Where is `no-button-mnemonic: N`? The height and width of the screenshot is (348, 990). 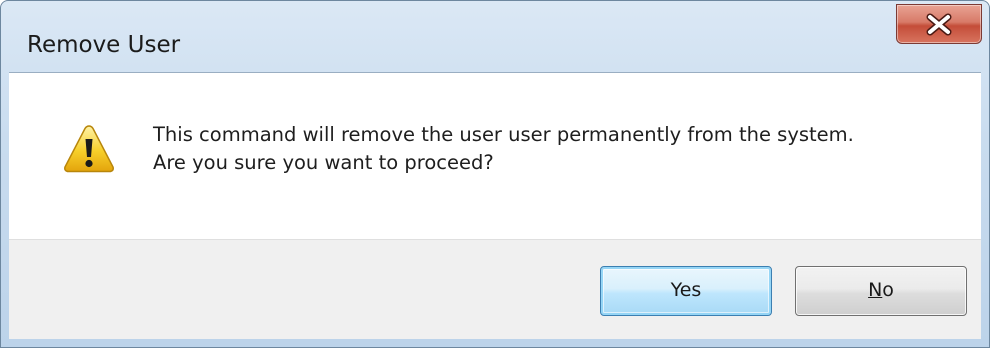
no-button-mnemonic: N is located at coordinates (875, 290).